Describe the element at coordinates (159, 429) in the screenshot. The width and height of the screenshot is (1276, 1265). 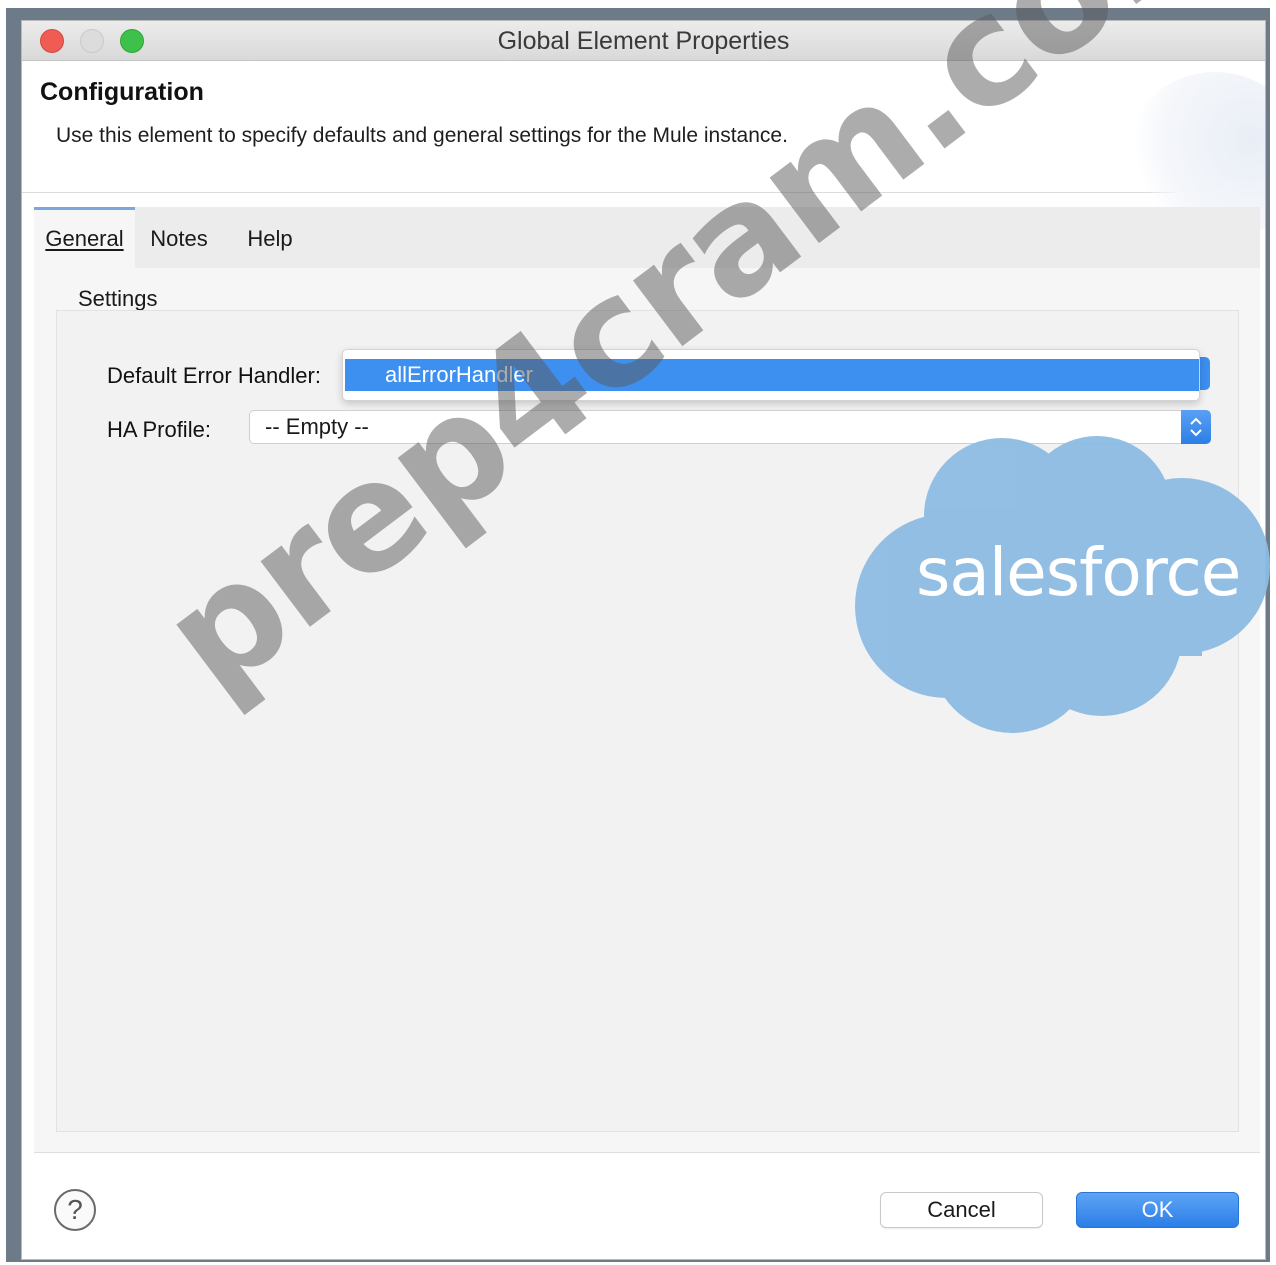
I see `ha-profile-label: HA Profile:` at that location.